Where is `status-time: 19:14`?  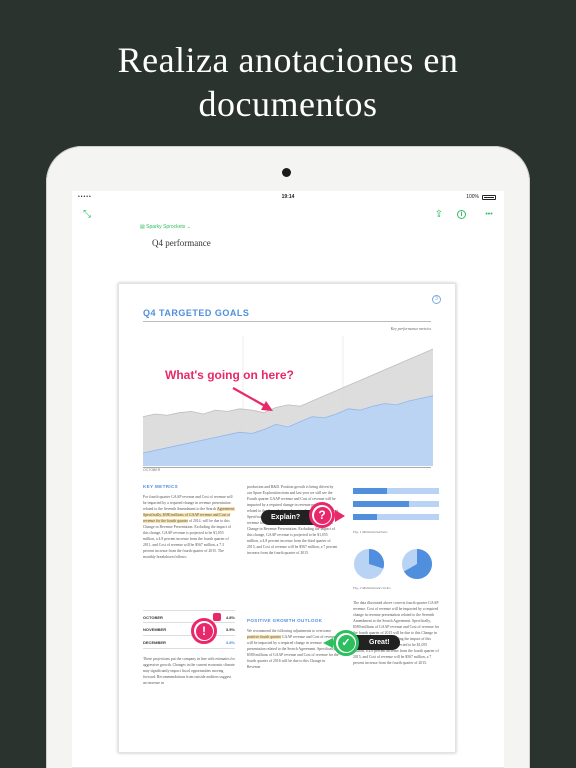
status-time: 19:14 is located at coordinates (288, 197).